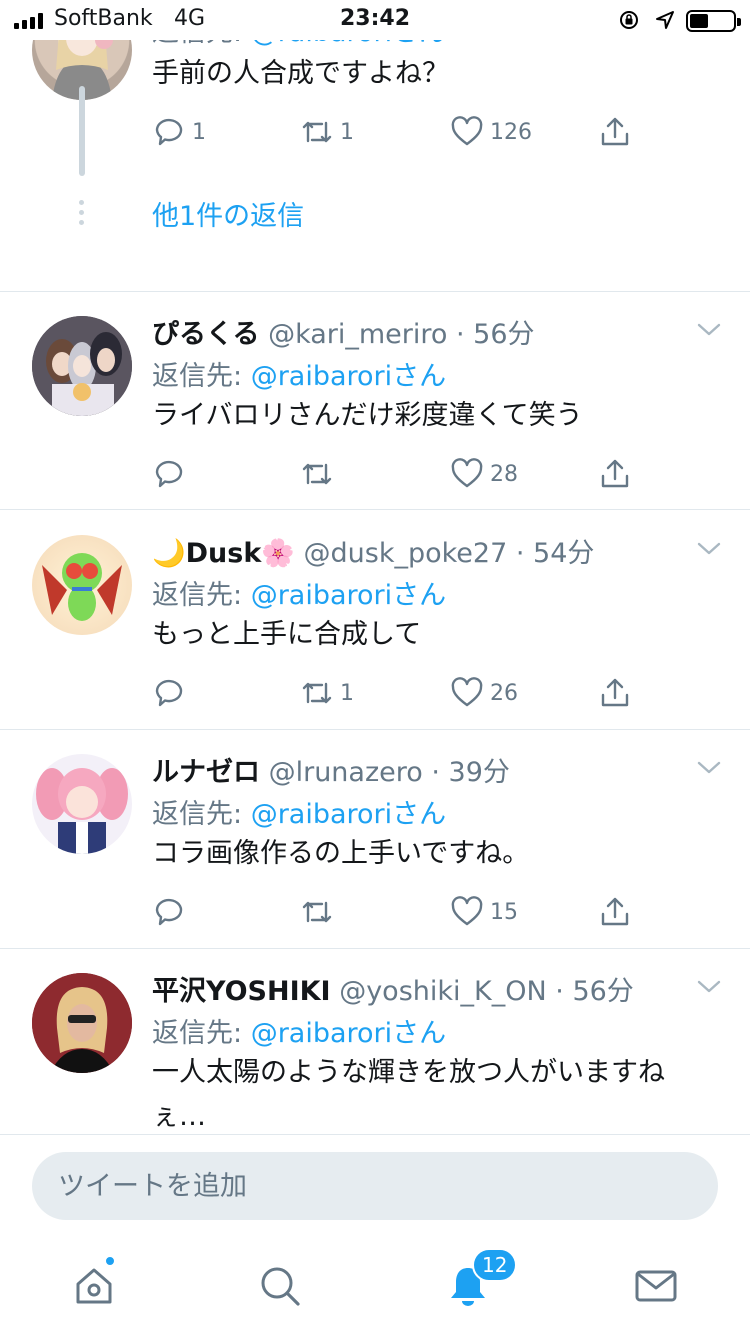  Describe the element at coordinates (241, 991) in the screenshot. I see `display-name: 平沢YOSHIKI` at that location.